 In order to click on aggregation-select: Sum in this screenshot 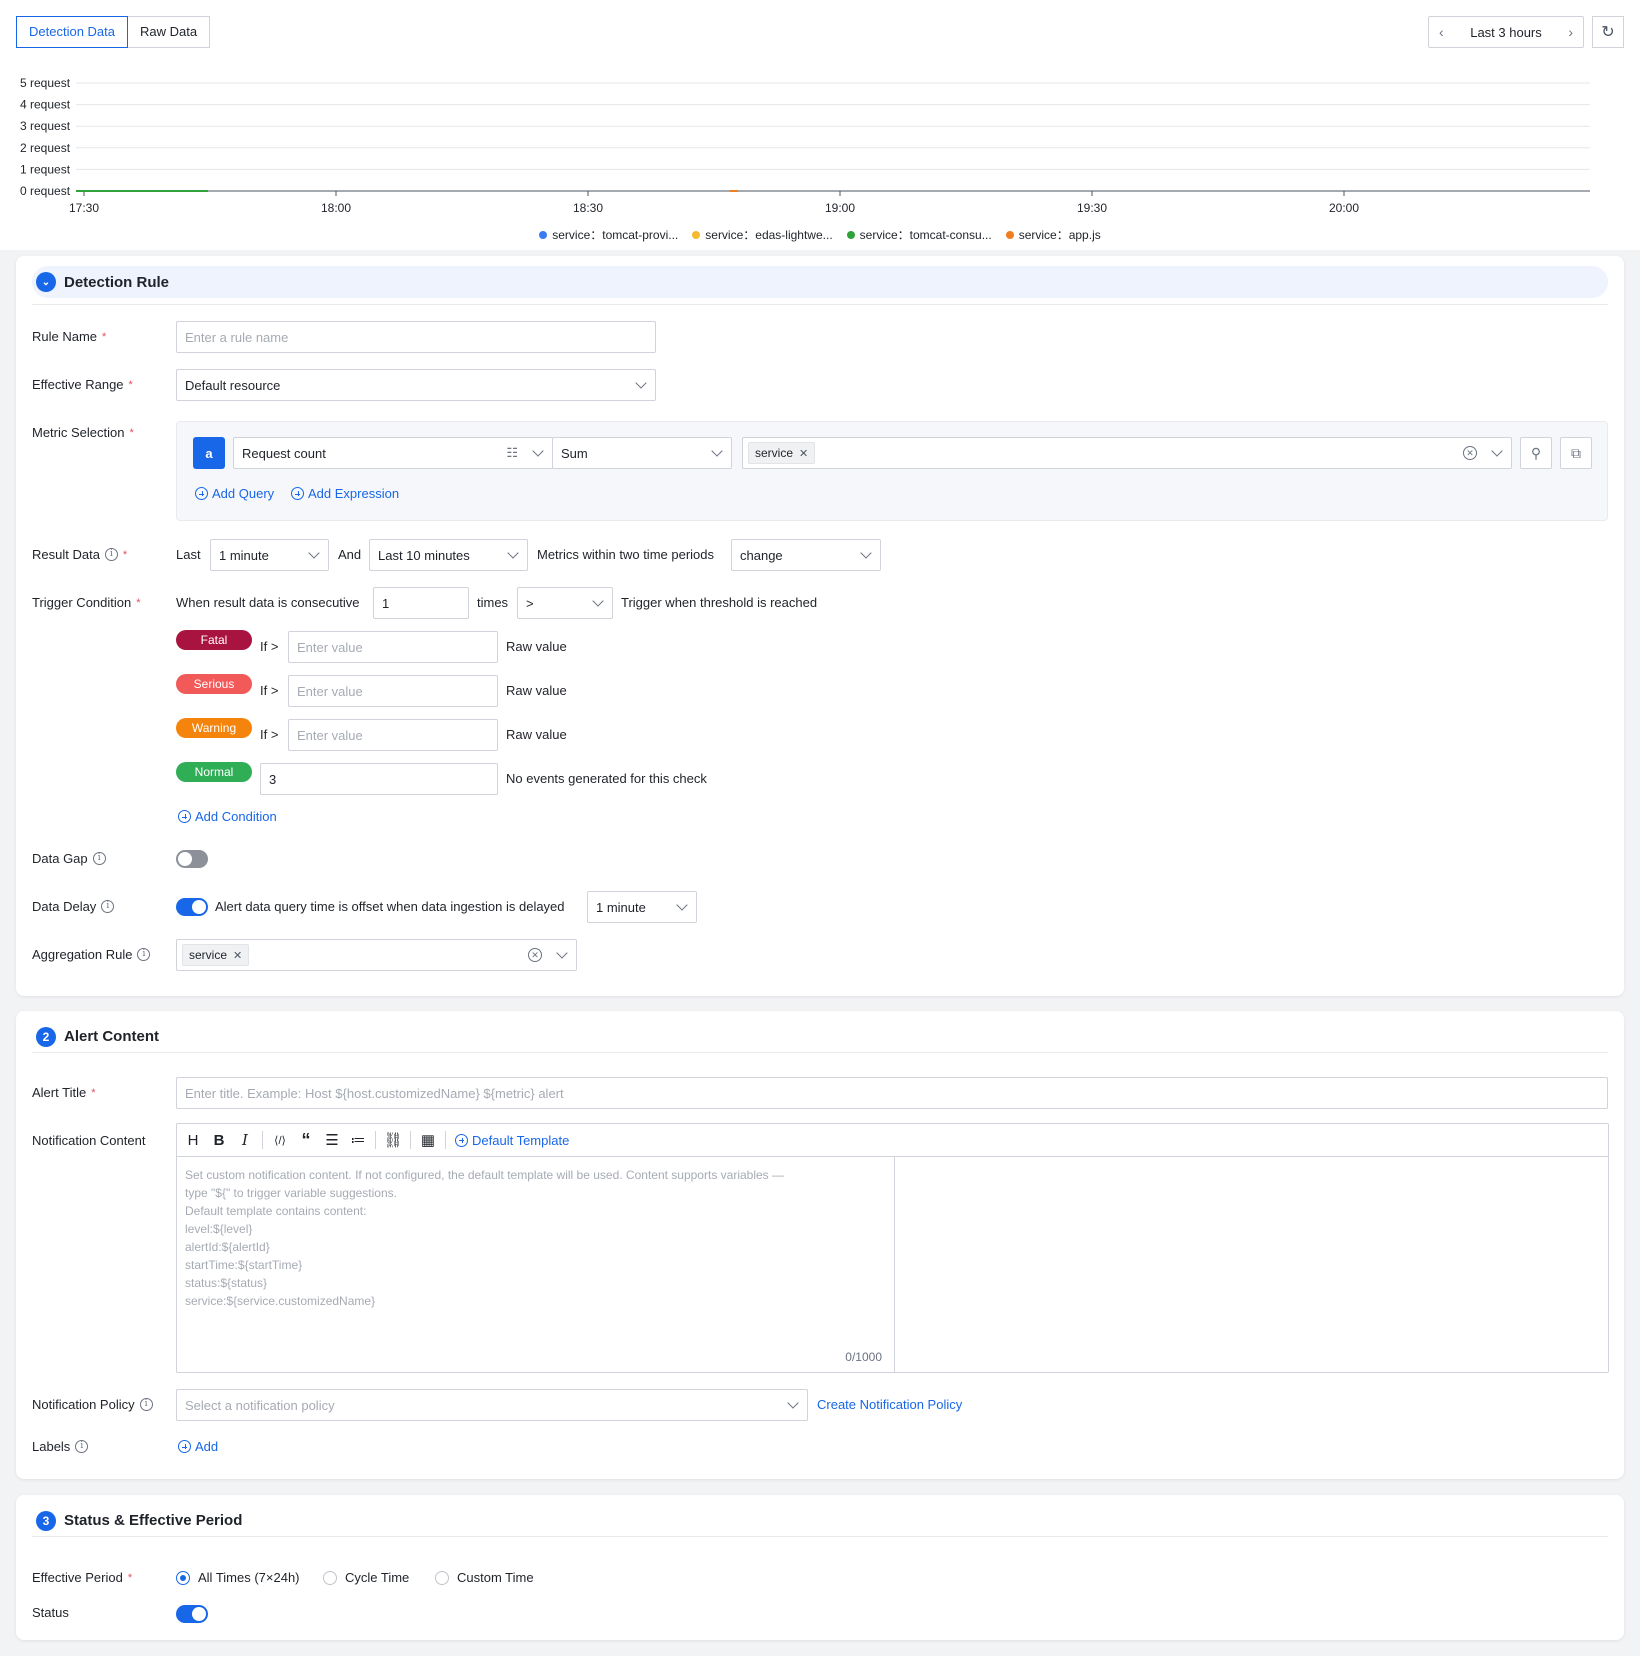, I will do `click(642, 453)`.